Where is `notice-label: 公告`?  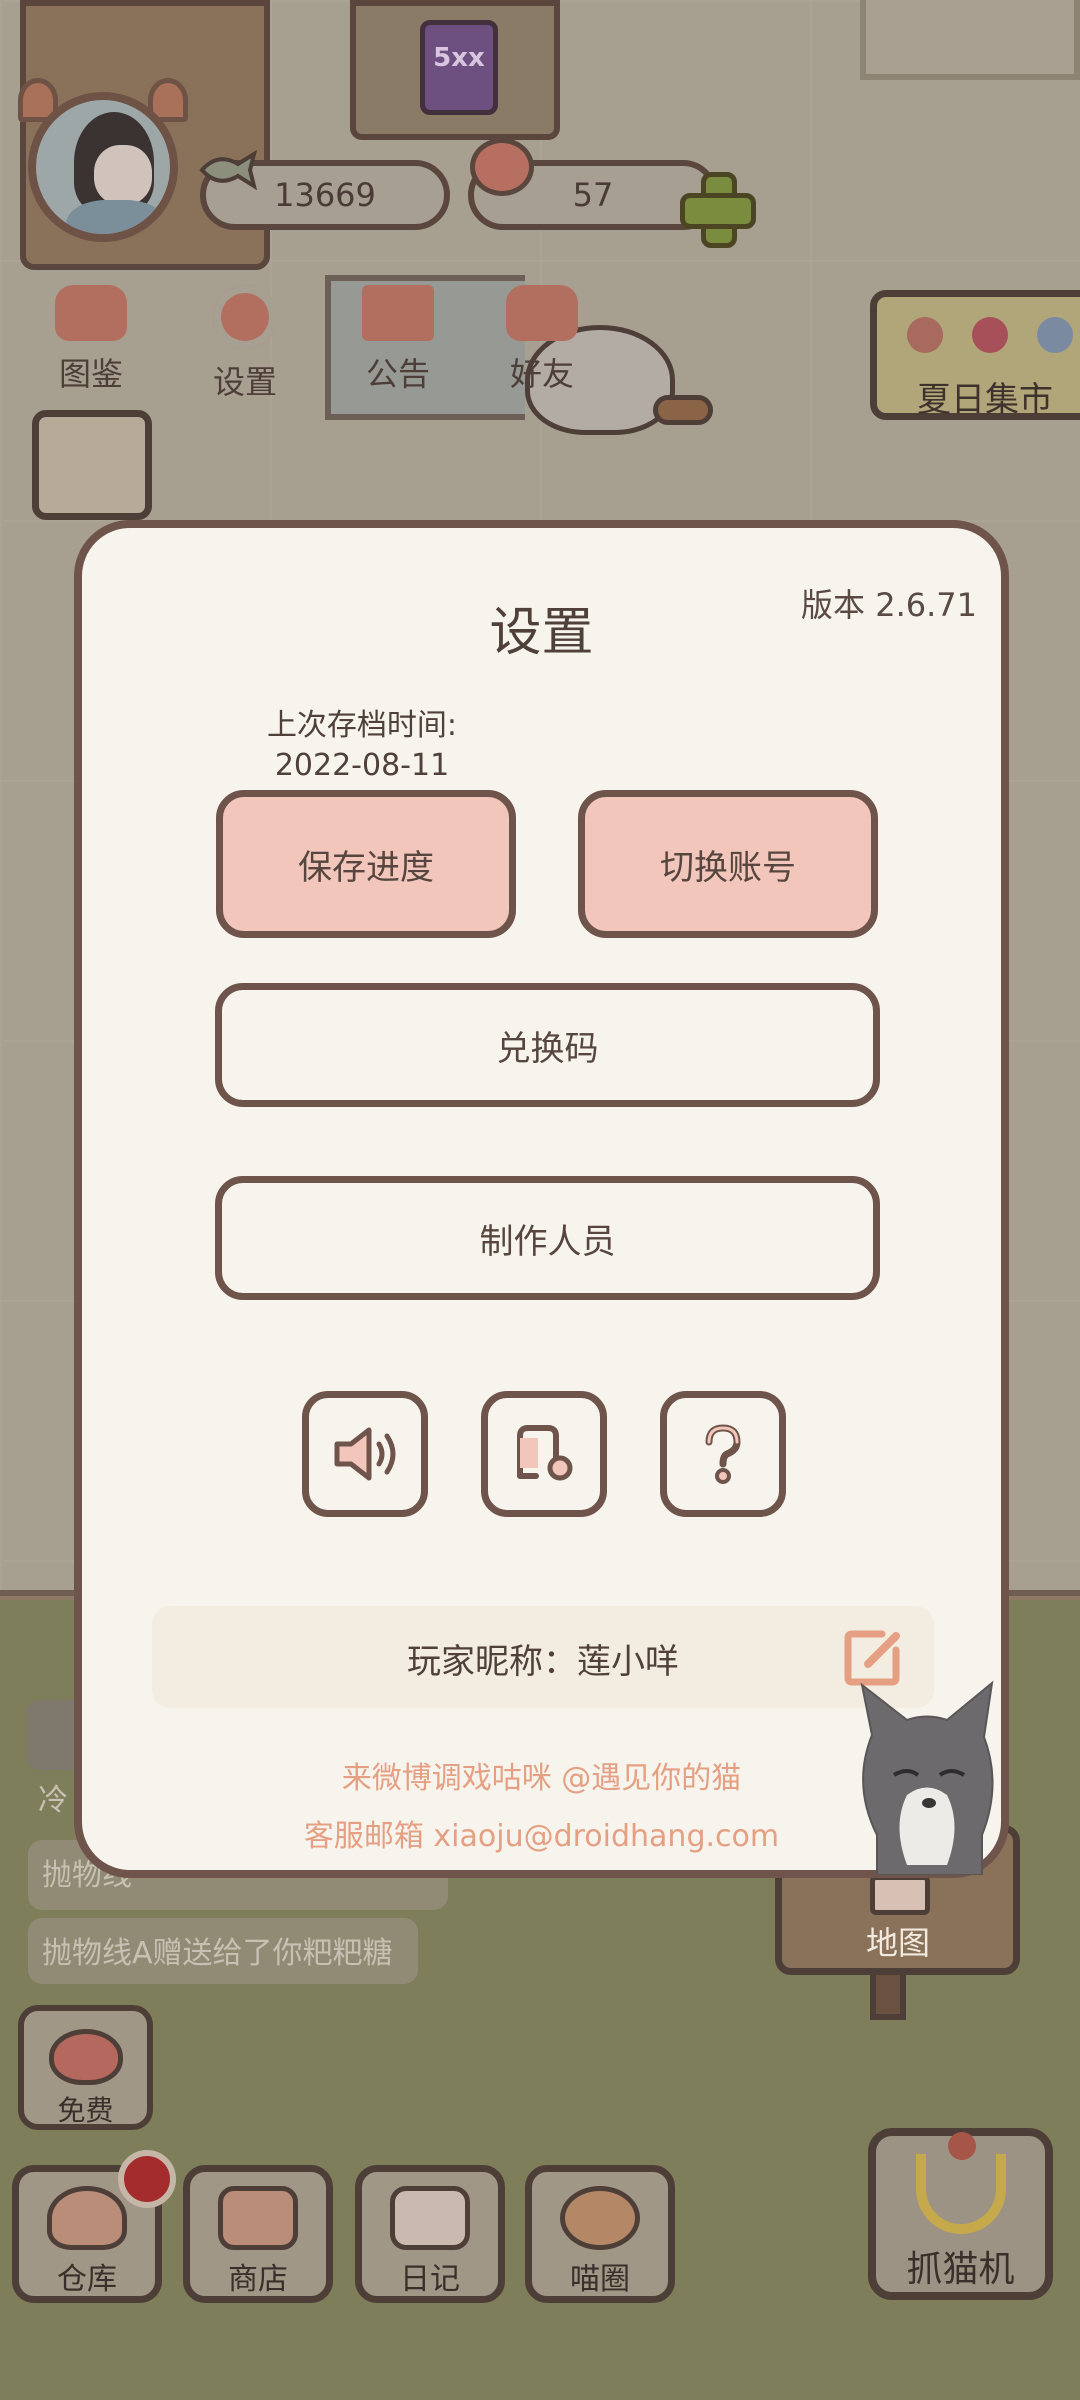
notice-label: 公告 is located at coordinates (397, 374).